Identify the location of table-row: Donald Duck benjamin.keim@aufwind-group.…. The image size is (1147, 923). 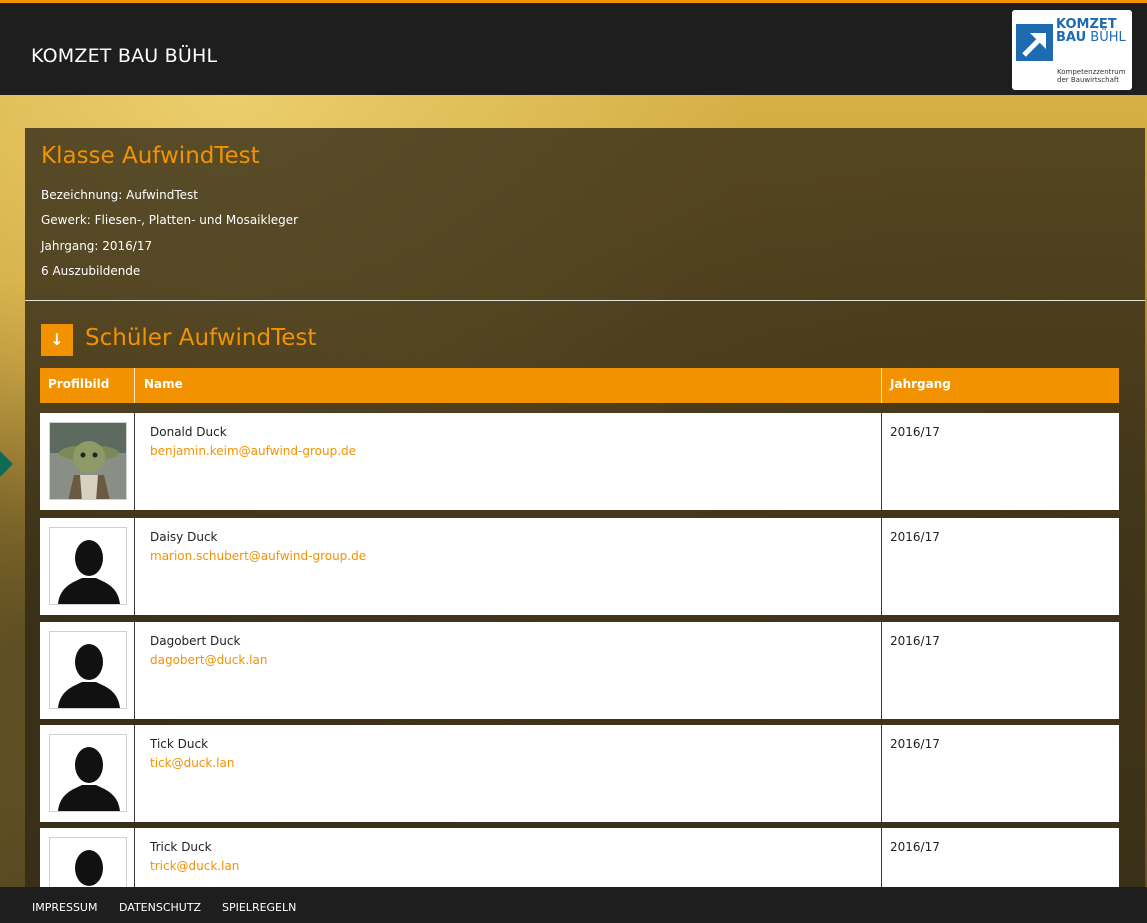
(579, 461).